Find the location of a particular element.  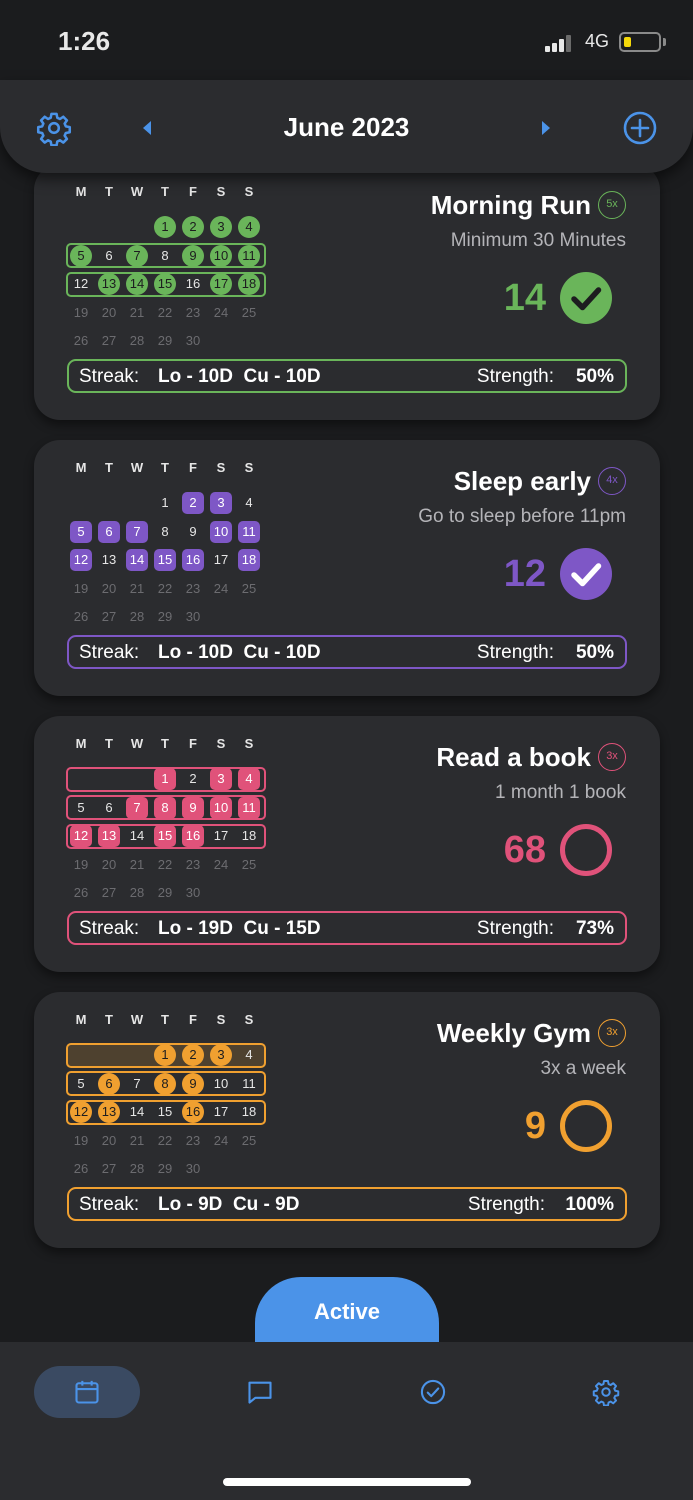

nav-calendar is located at coordinates (87, 1392).